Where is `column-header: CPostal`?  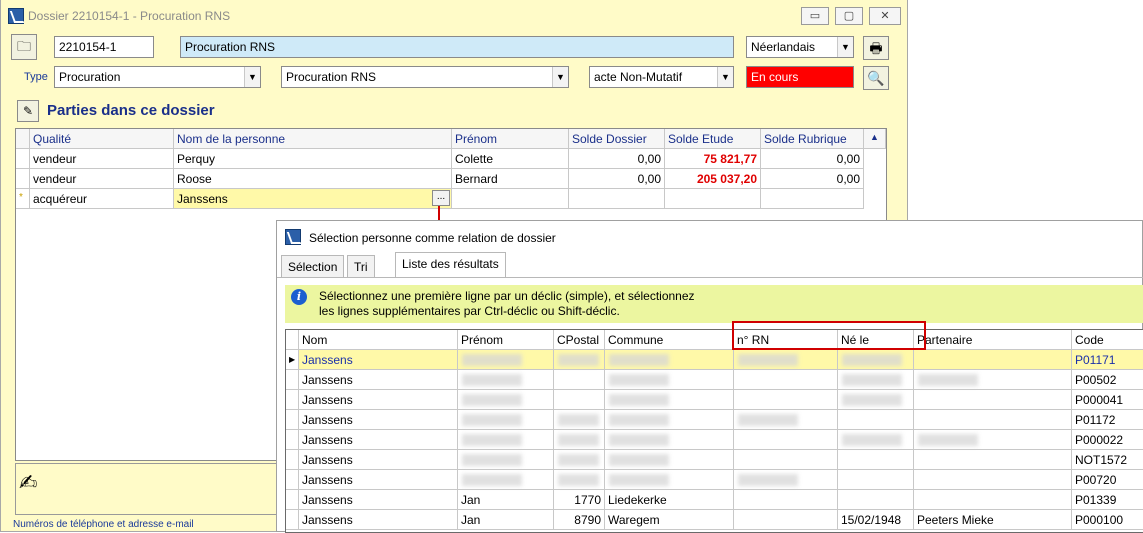
column-header: CPostal is located at coordinates (579, 340).